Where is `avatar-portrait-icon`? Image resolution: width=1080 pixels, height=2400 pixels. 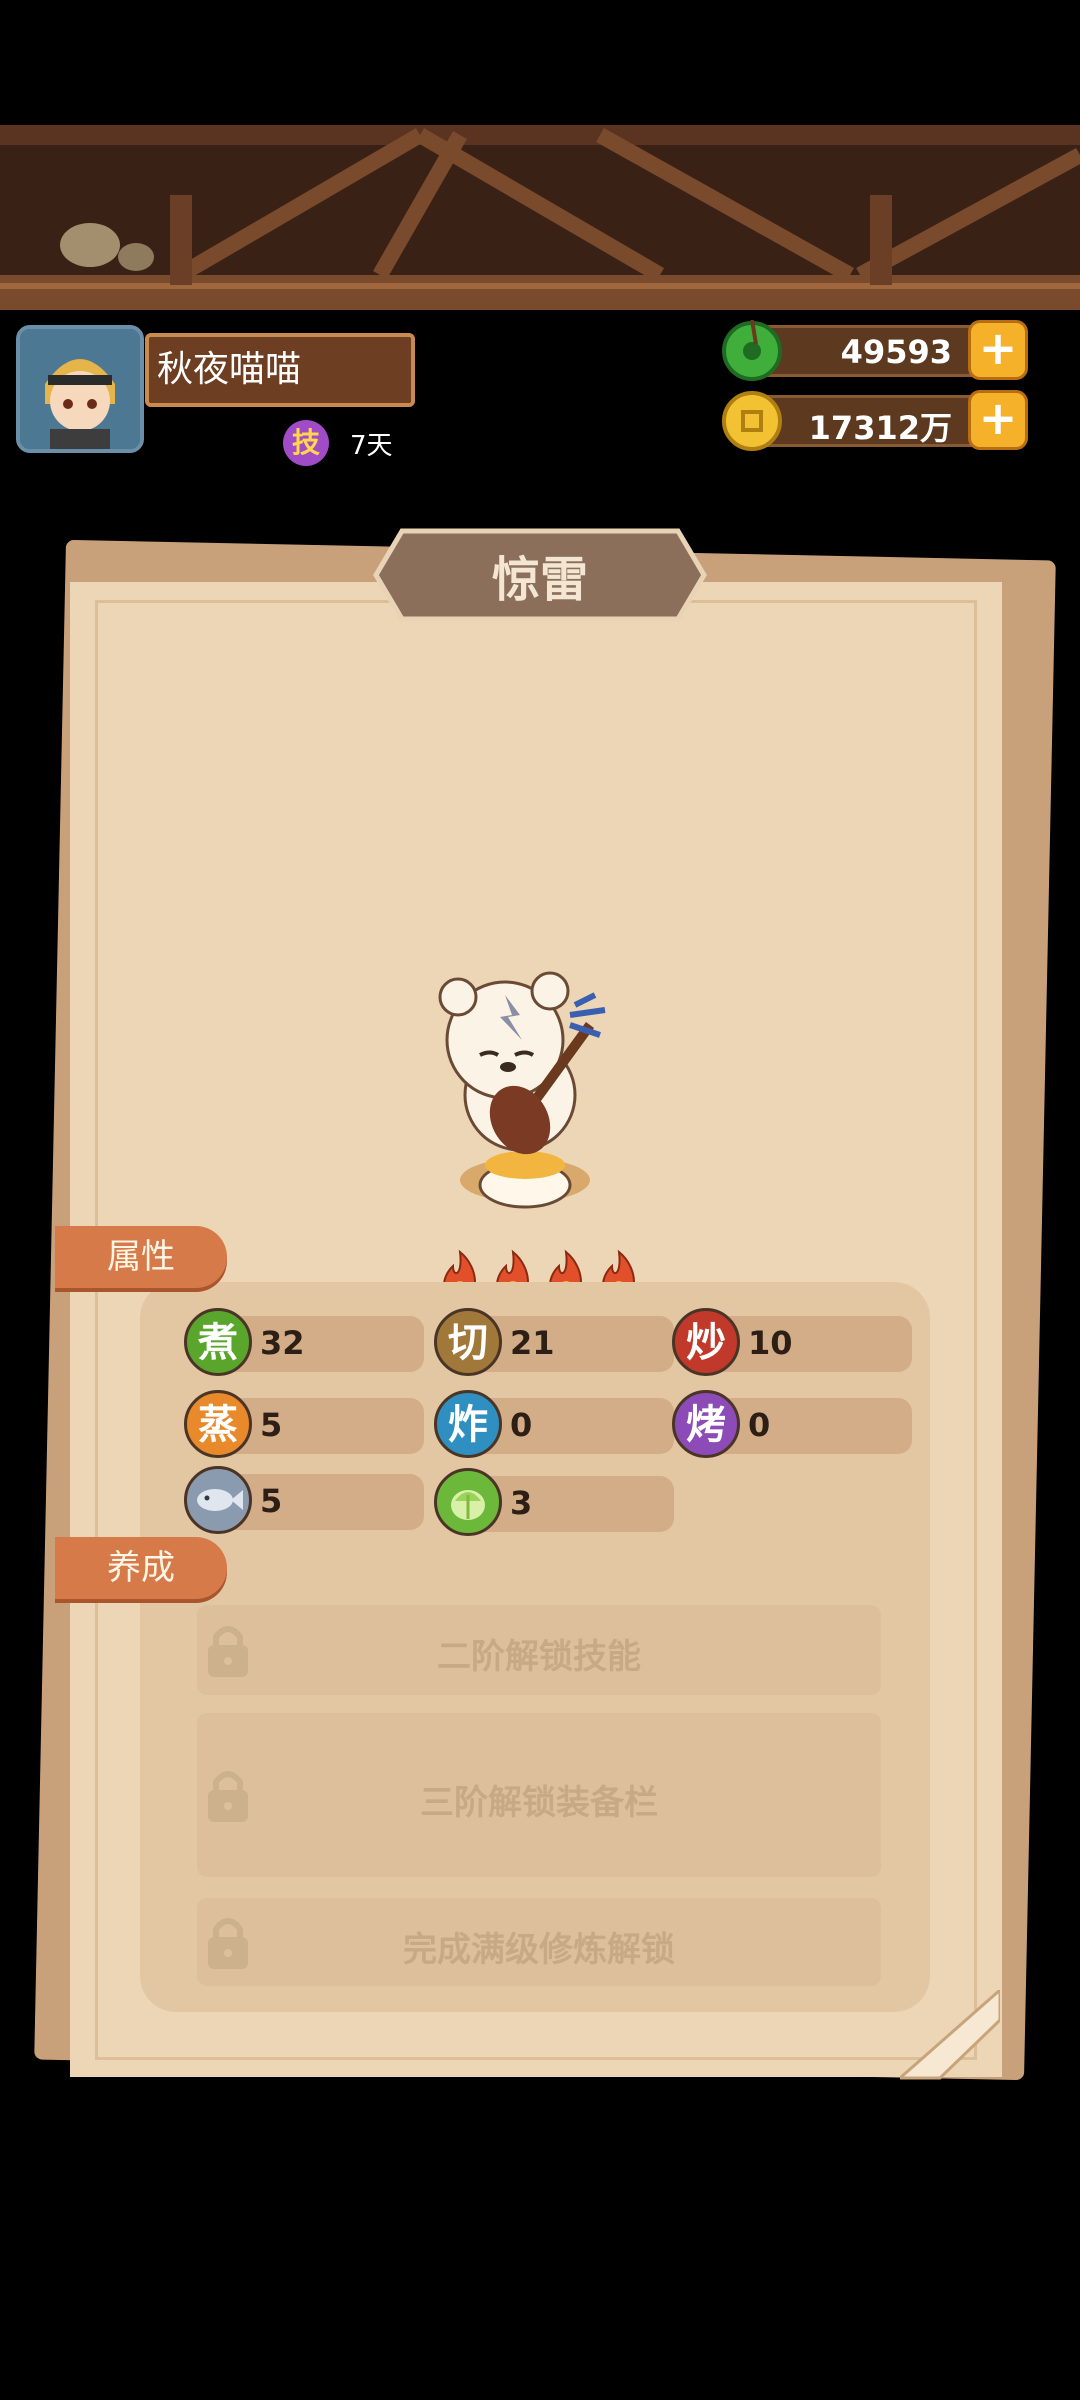
avatar-portrait-icon is located at coordinates (80, 389).